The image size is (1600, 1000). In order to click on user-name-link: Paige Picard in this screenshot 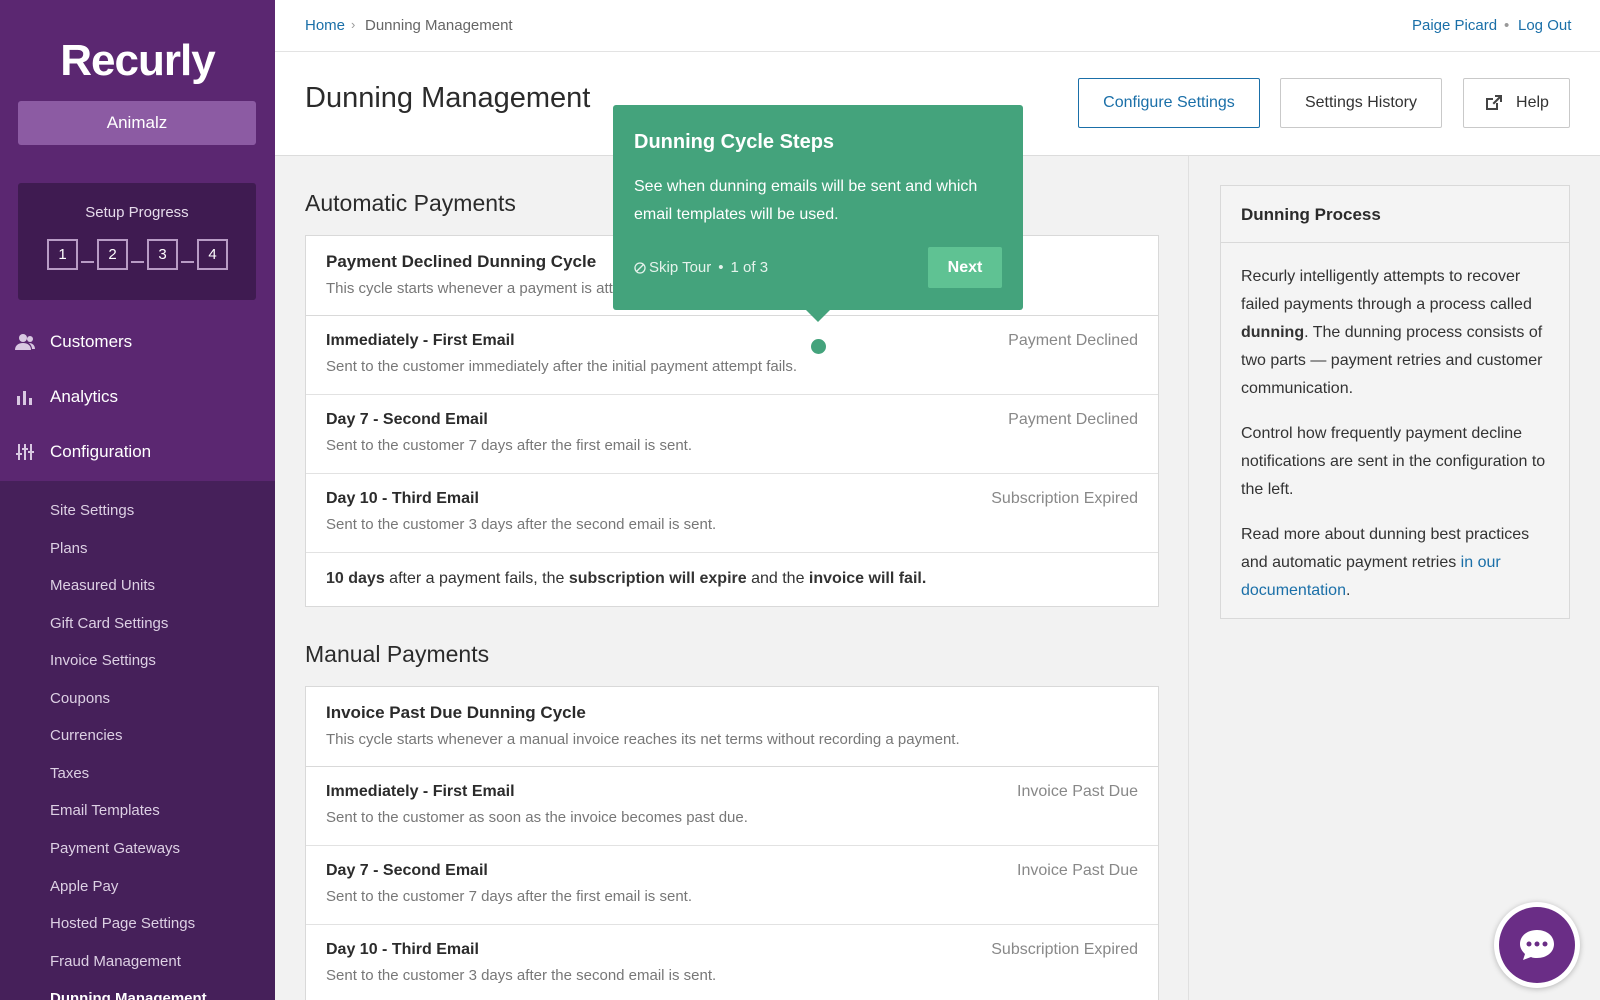, I will do `click(1454, 25)`.